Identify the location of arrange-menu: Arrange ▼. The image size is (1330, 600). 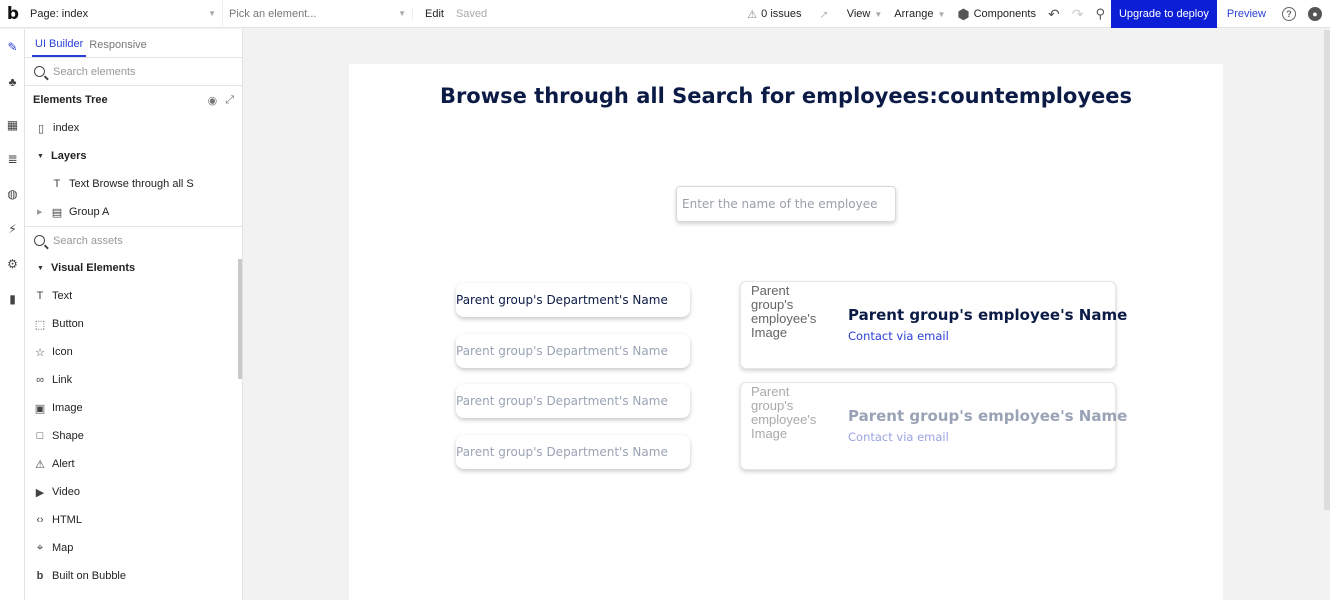
(919, 14).